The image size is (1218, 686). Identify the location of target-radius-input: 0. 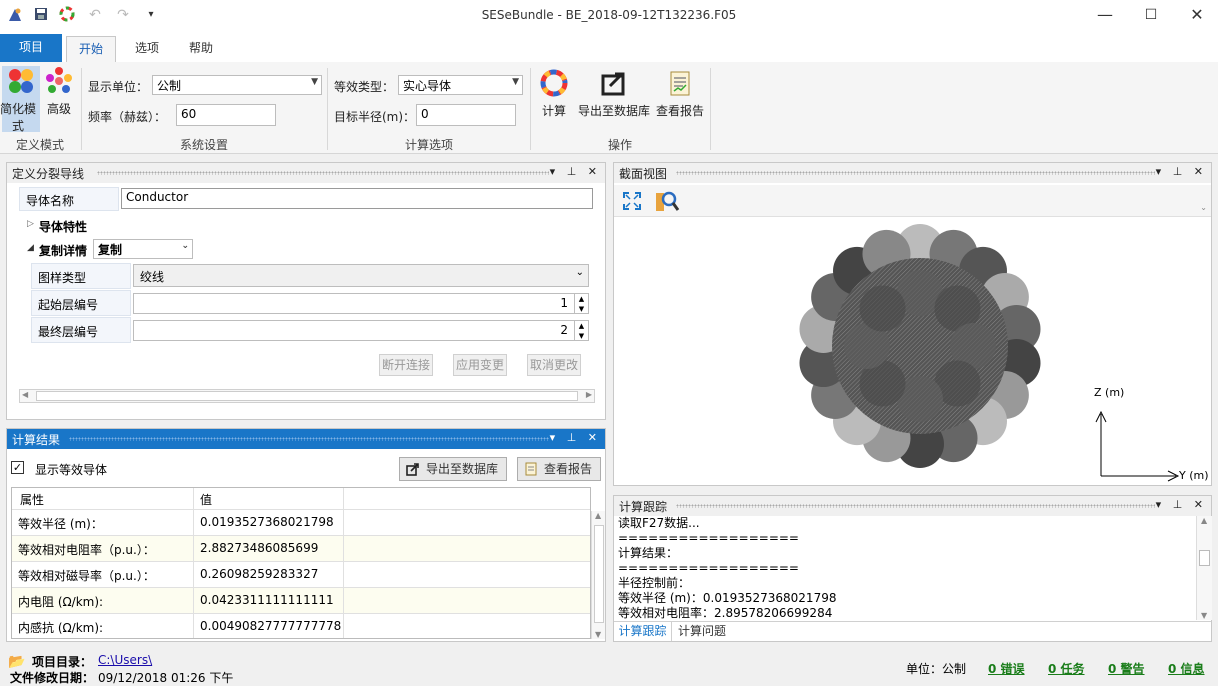
(466, 115).